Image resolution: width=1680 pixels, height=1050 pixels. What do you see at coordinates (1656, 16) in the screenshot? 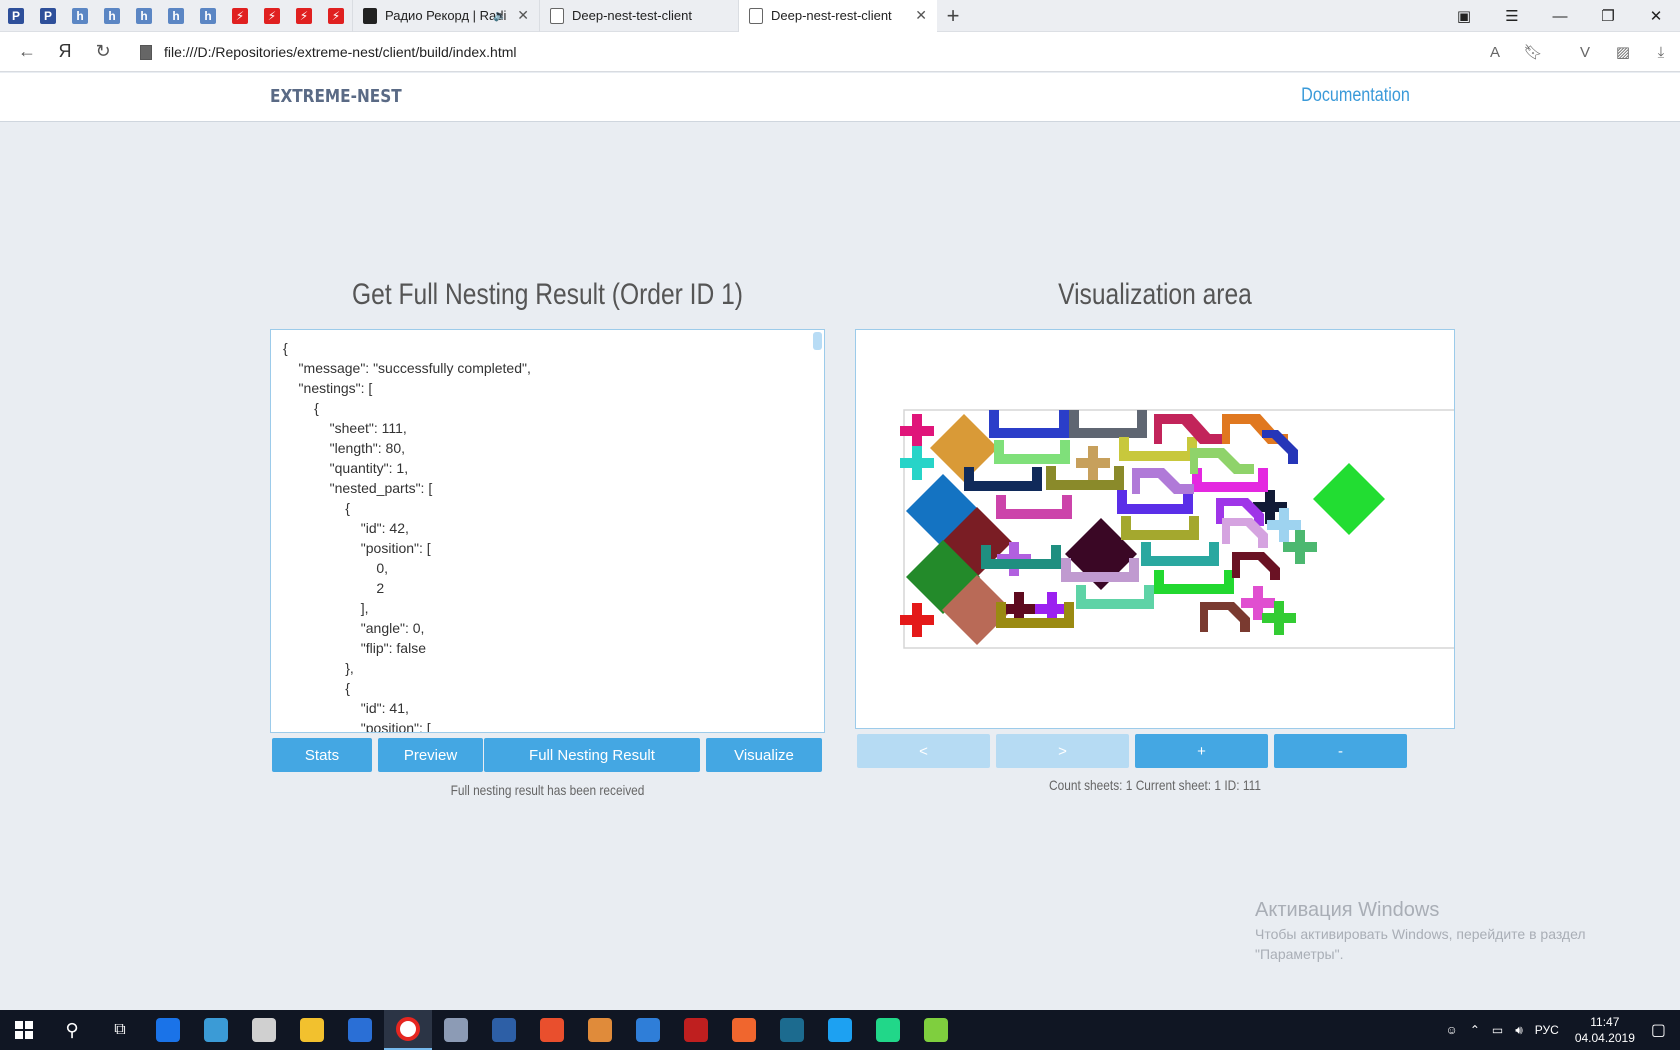
I see `close-window-icon: ✕` at bounding box center [1656, 16].